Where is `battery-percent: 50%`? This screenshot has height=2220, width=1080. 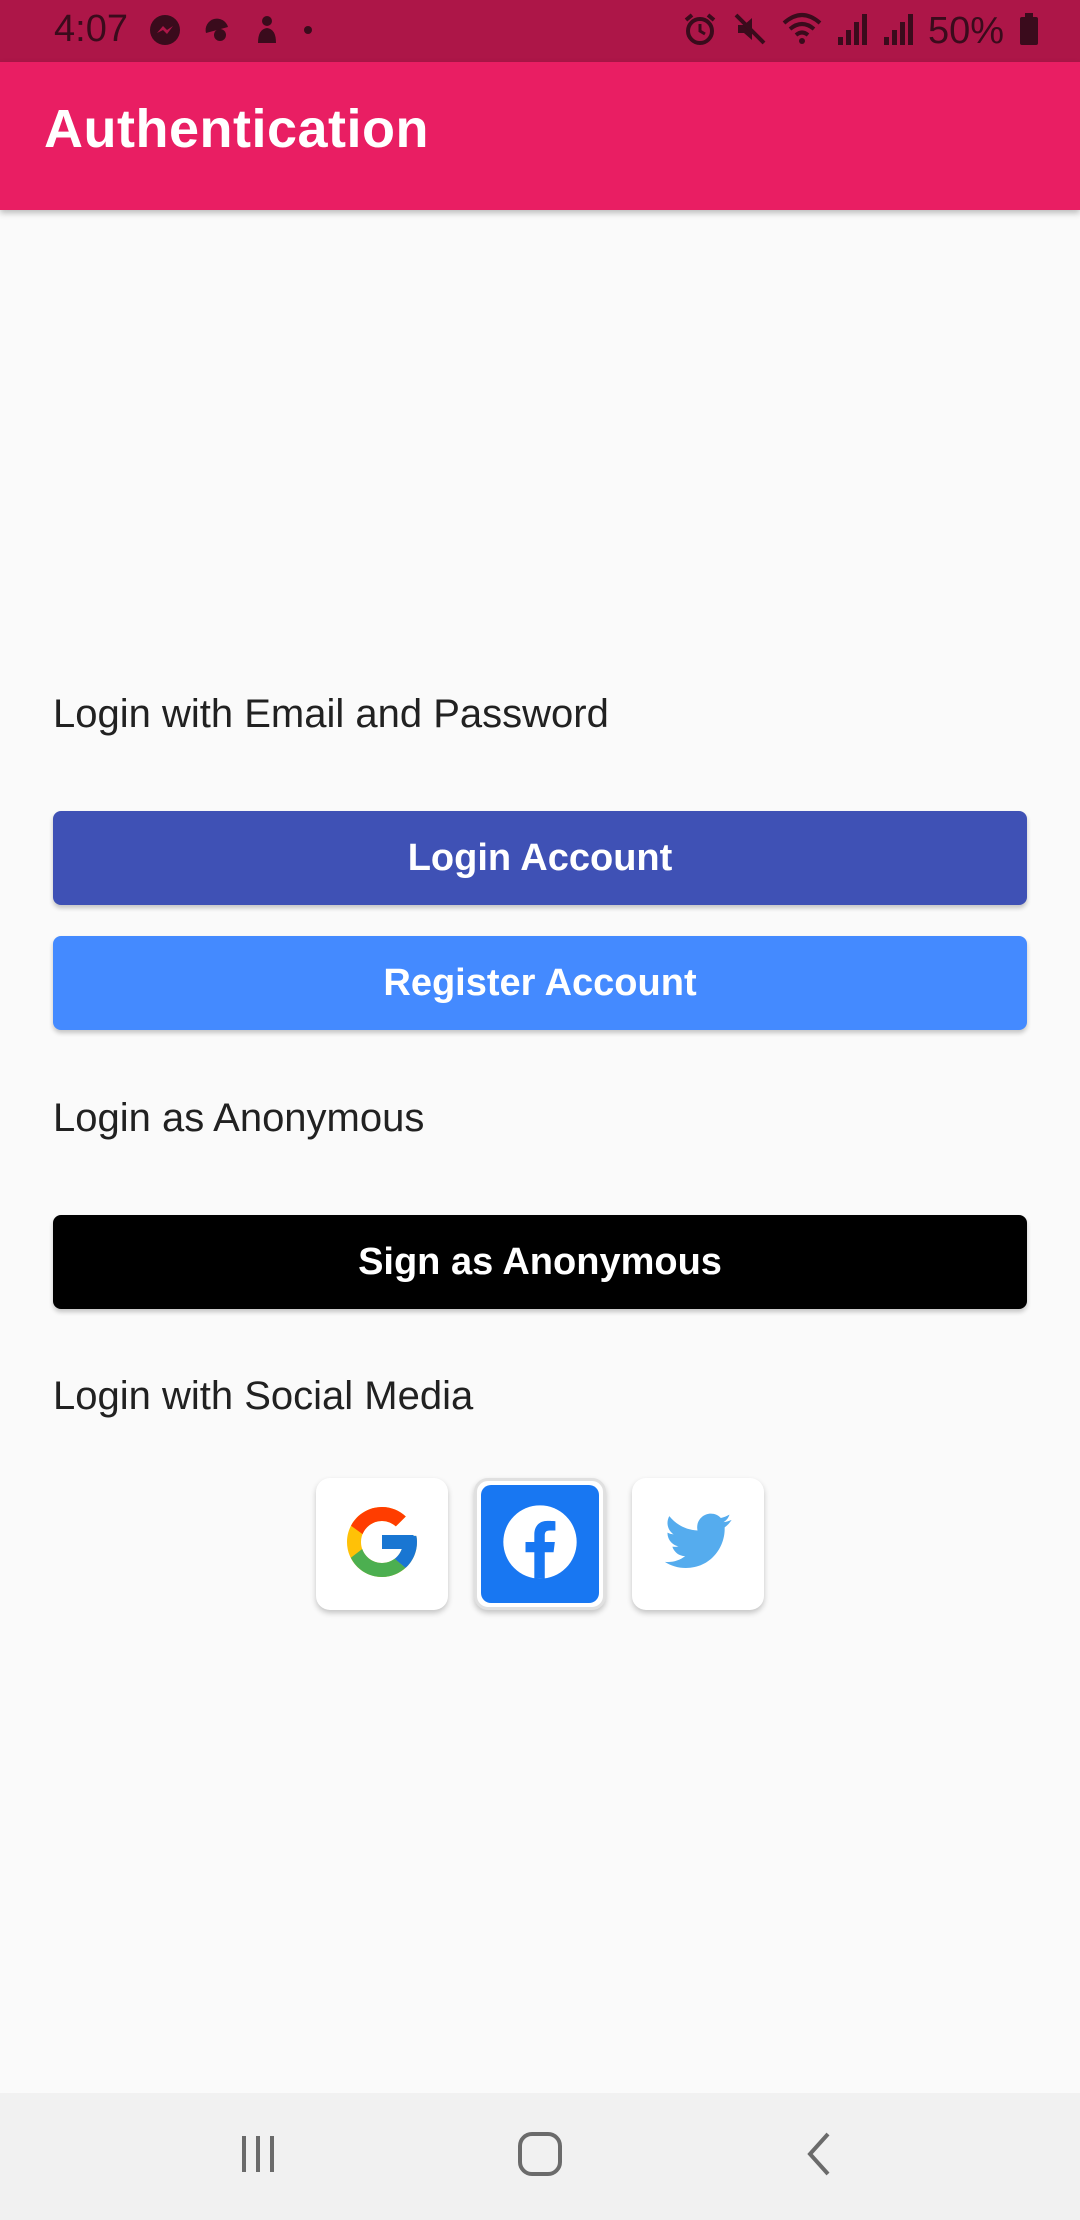 battery-percent: 50% is located at coordinates (965, 30).